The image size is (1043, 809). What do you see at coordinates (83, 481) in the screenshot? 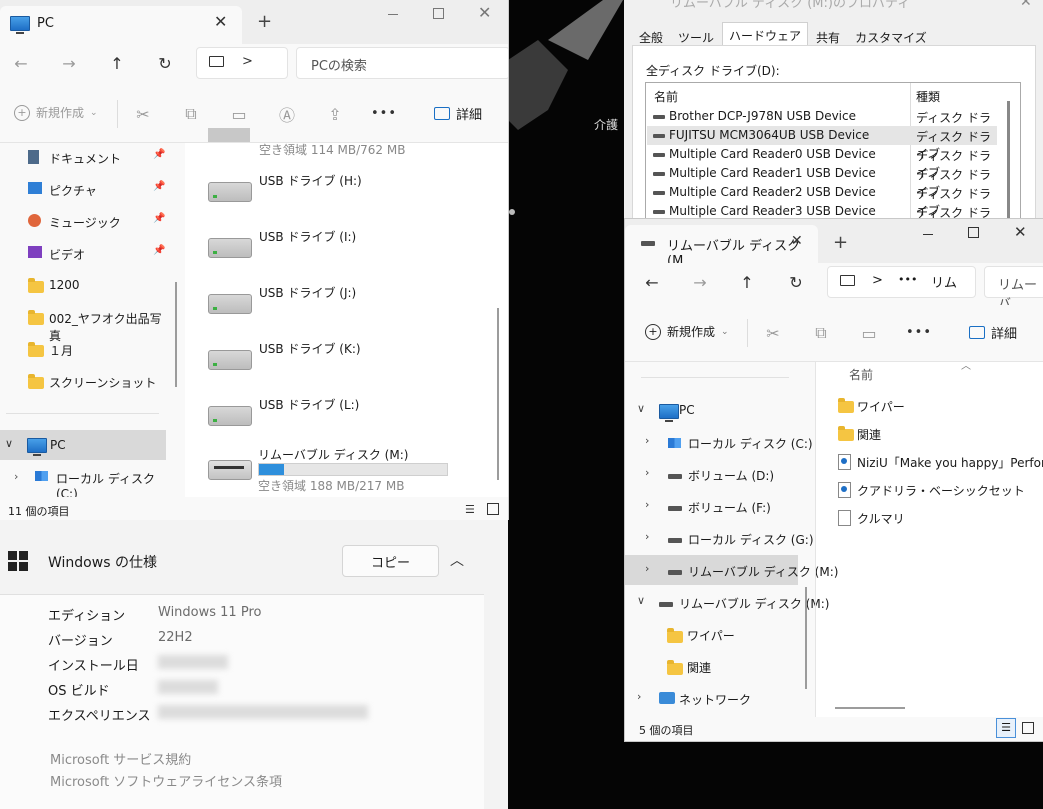
I see `nav-item-local-disk-c: › ローカル ディスク (C:)` at bounding box center [83, 481].